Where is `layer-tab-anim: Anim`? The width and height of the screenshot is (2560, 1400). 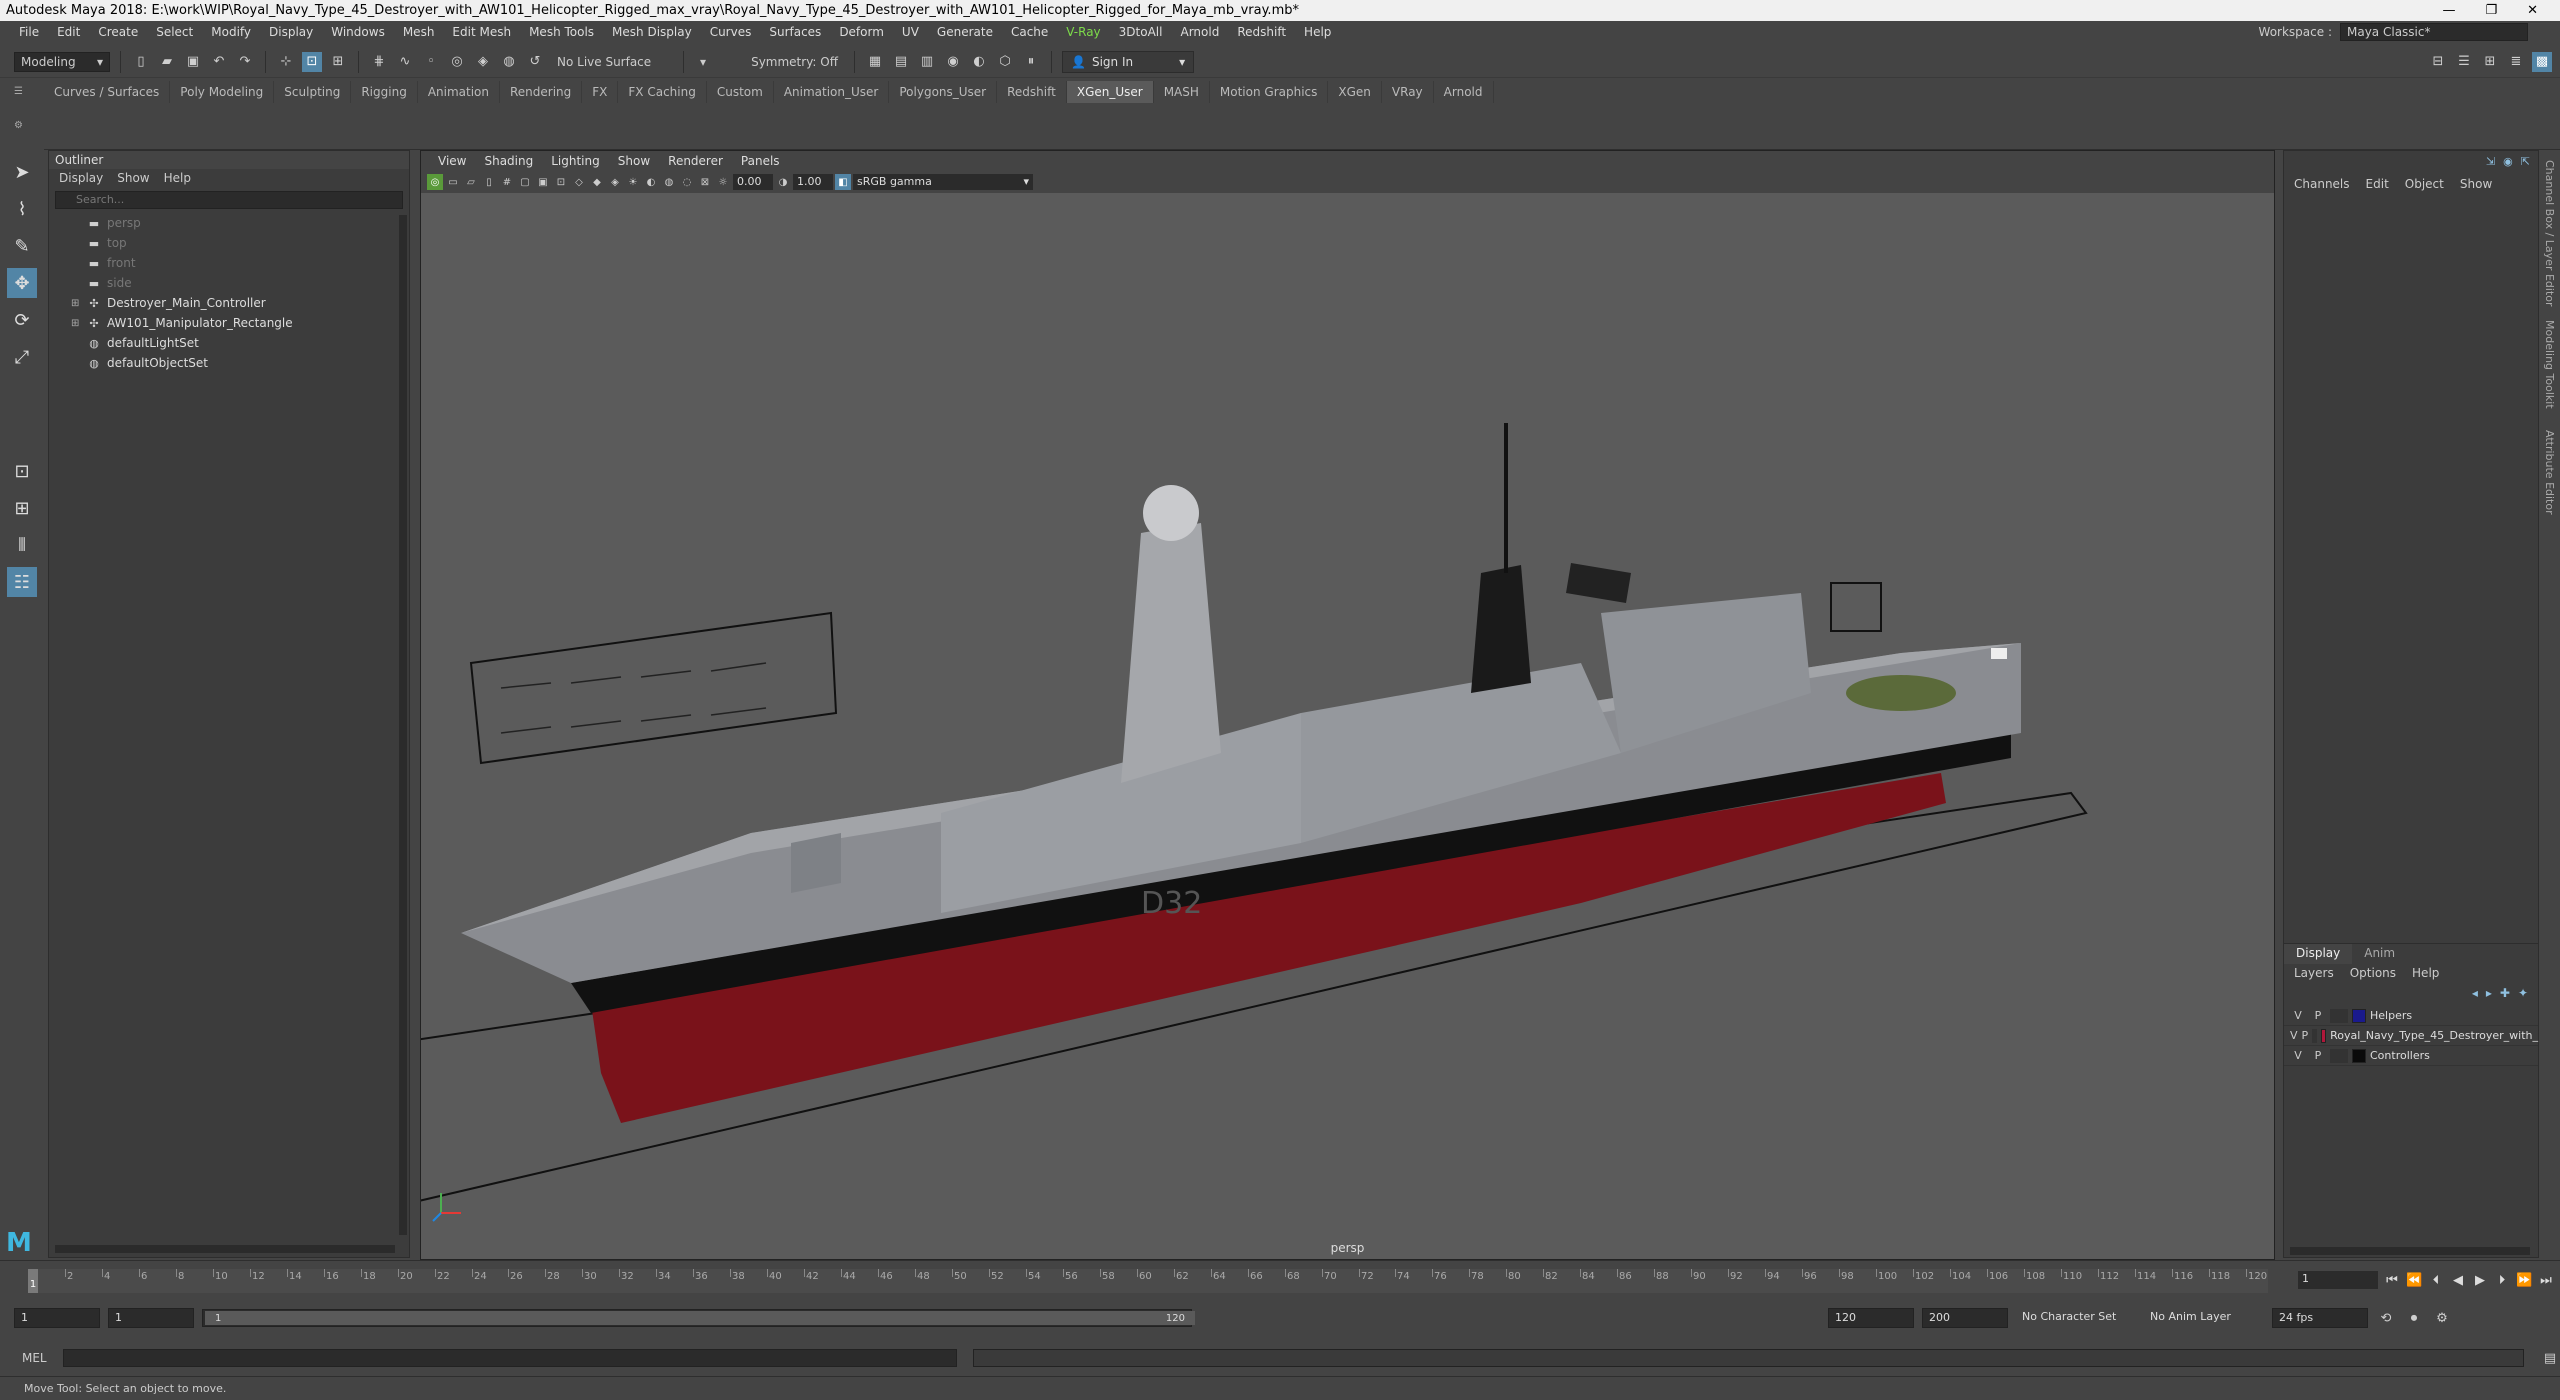 layer-tab-anim: Anim is located at coordinates (2379, 954).